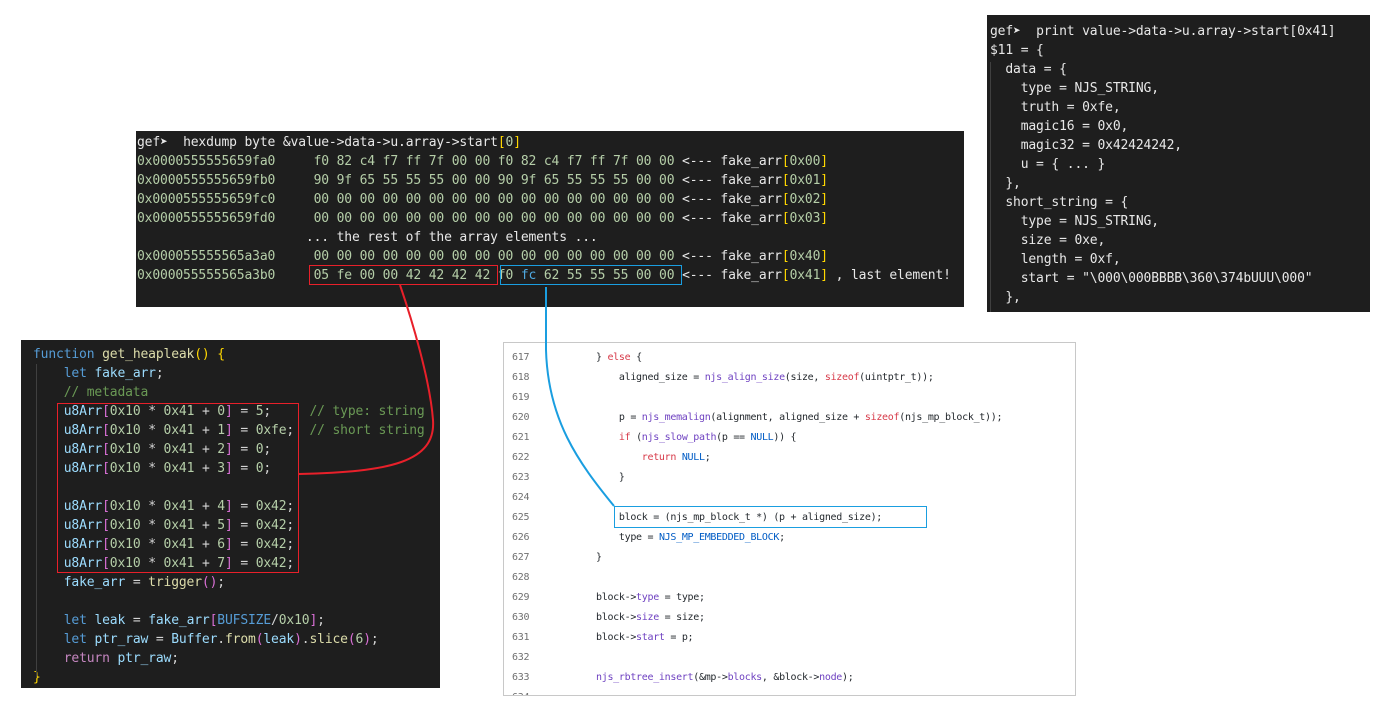 The width and height of the screenshot is (1390, 705). What do you see at coordinates (221, 506) in the screenshot?
I see `code-token: 4` at bounding box center [221, 506].